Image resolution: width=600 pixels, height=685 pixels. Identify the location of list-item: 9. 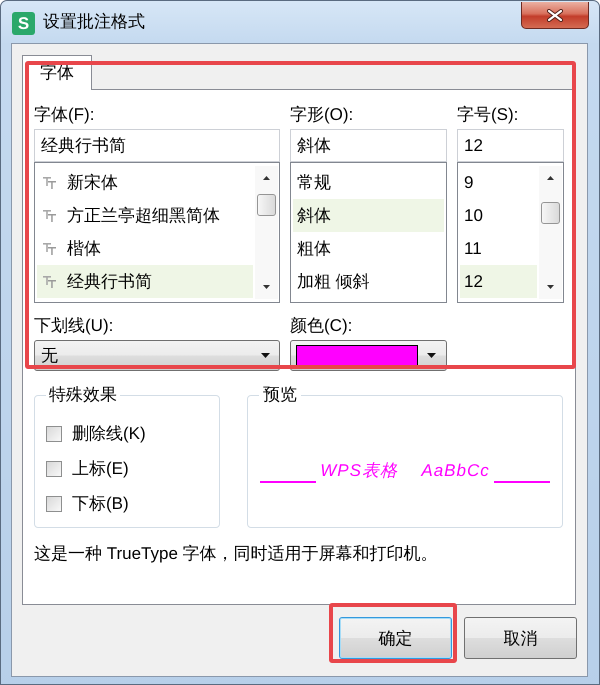
(498, 182).